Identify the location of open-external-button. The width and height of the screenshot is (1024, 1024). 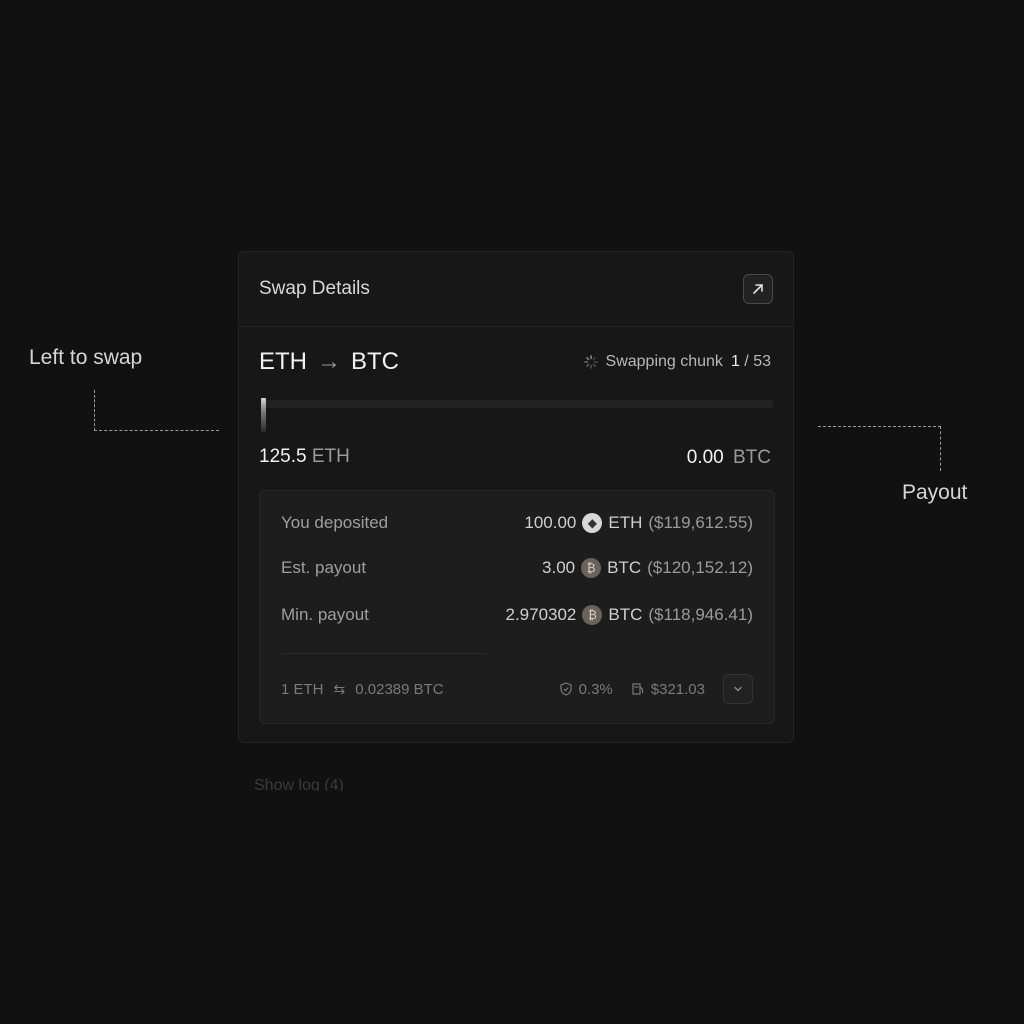
(758, 289).